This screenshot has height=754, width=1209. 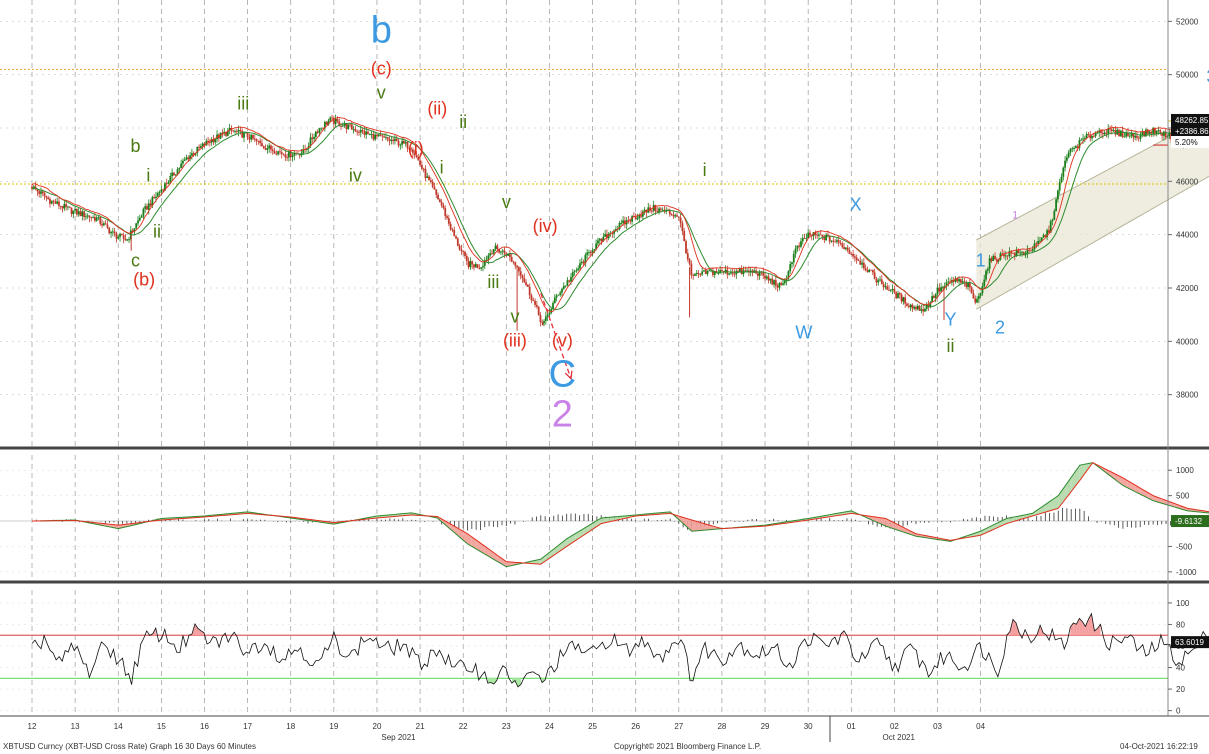 What do you see at coordinates (1192, 131) in the screenshot?
I see `change-tag: +2386.86` at bounding box center [1192, 131].